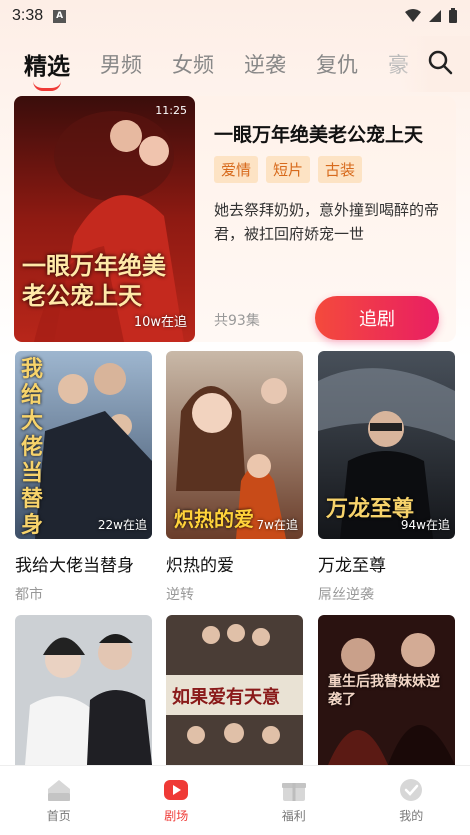  Describe the element at coordinates (435, 16) in the screenshot. I see `signal-icon` at that location.